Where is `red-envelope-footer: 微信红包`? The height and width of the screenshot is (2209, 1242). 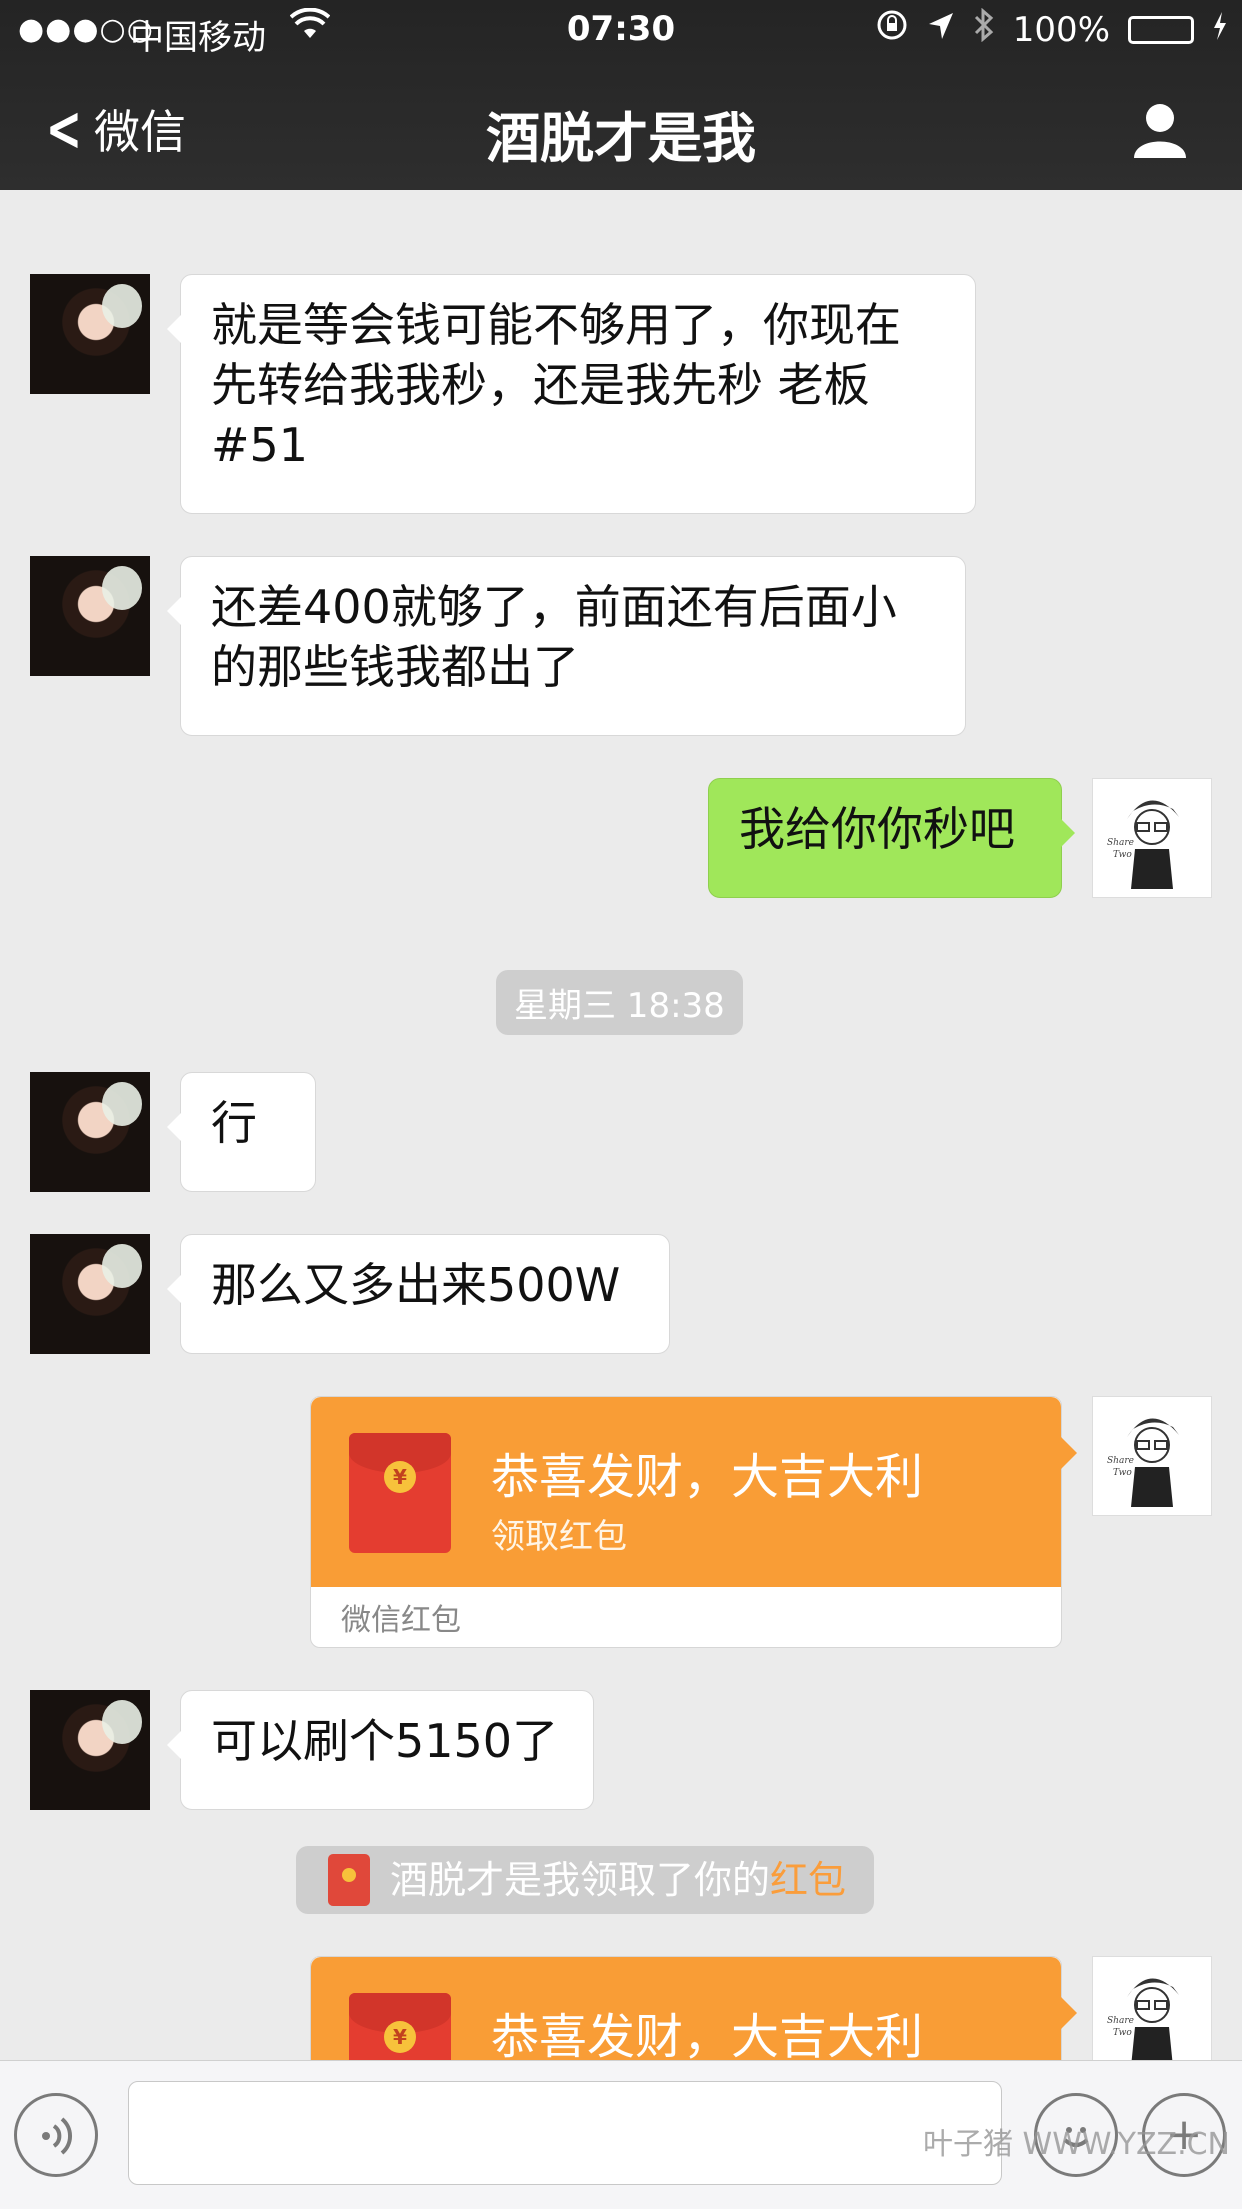
red-envelope-footer: 微信红包 is located at coordinates (401, 1620).